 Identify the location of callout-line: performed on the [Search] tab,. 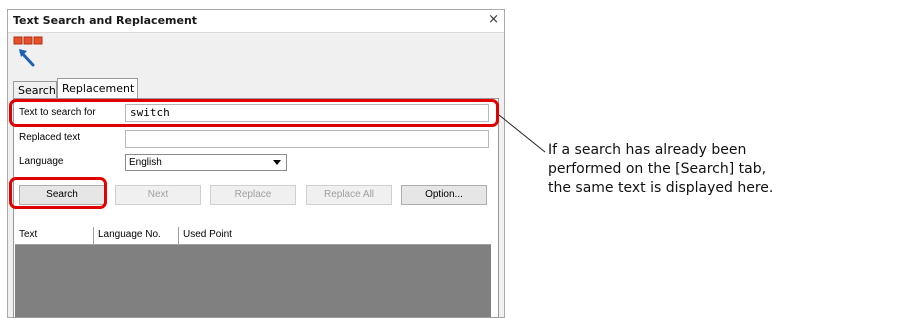
(657, 169).